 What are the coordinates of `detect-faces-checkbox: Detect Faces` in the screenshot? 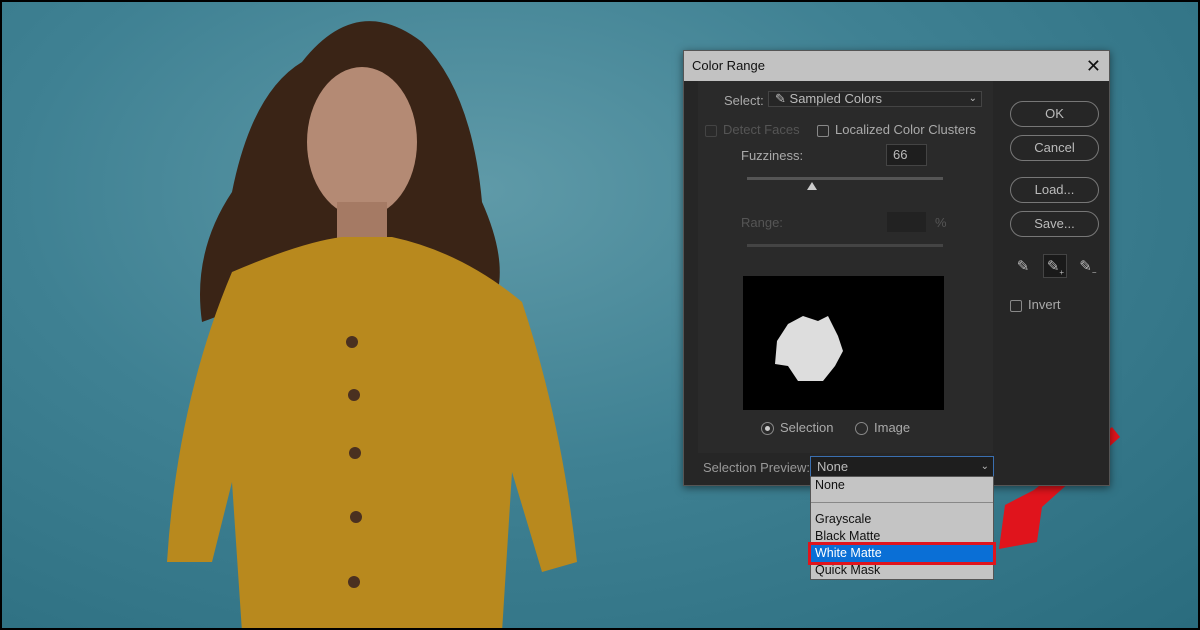 It's located at (752, 129).